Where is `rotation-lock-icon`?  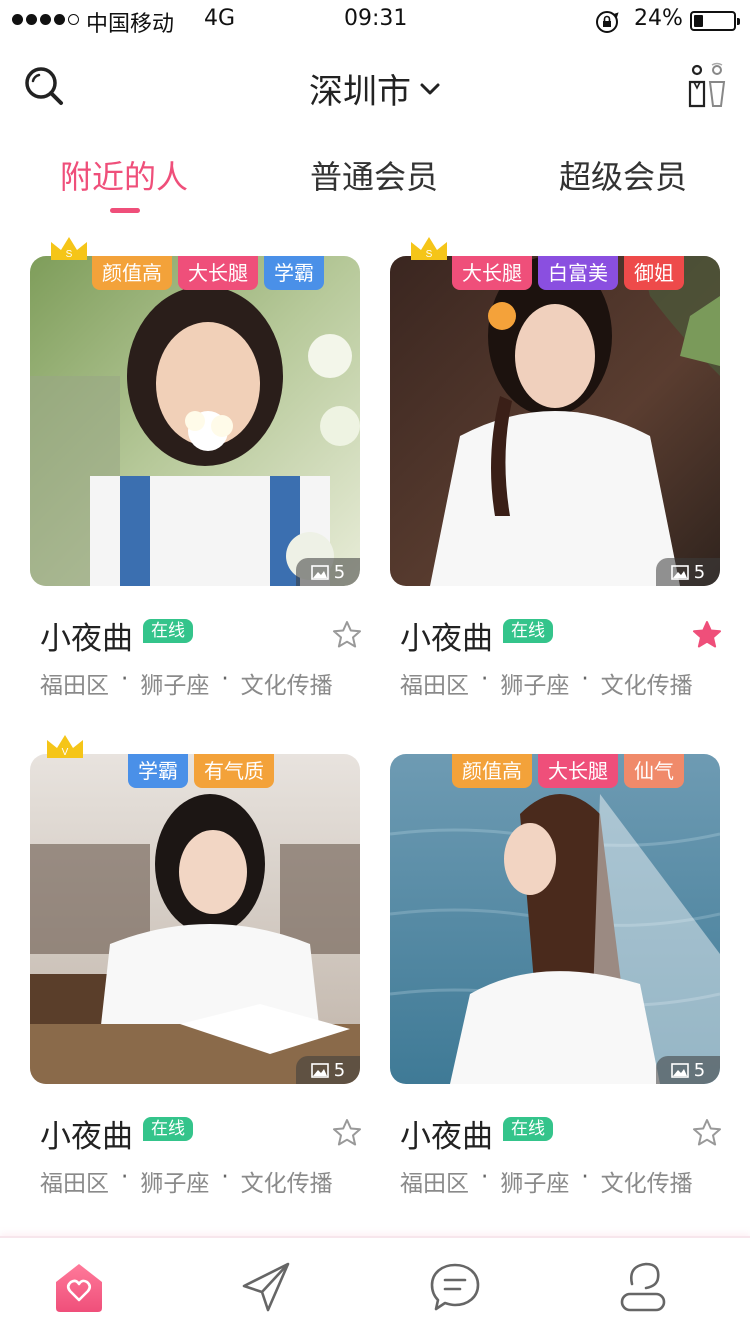 rotation-lock-icon is located at coordinates (607, 22).